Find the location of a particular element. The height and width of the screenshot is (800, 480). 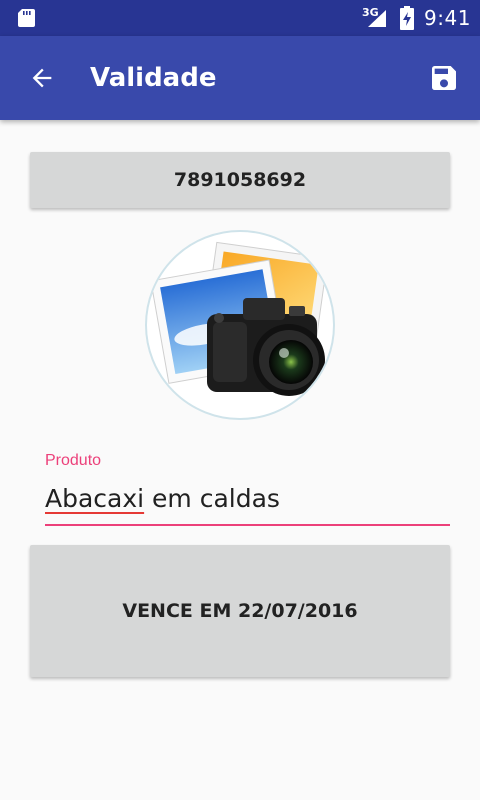

save-icon is located at coordinates (444, 78).